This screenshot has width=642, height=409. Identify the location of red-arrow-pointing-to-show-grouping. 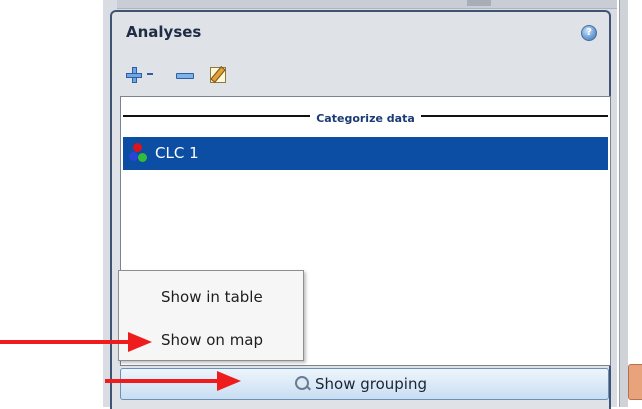
(173, 381).